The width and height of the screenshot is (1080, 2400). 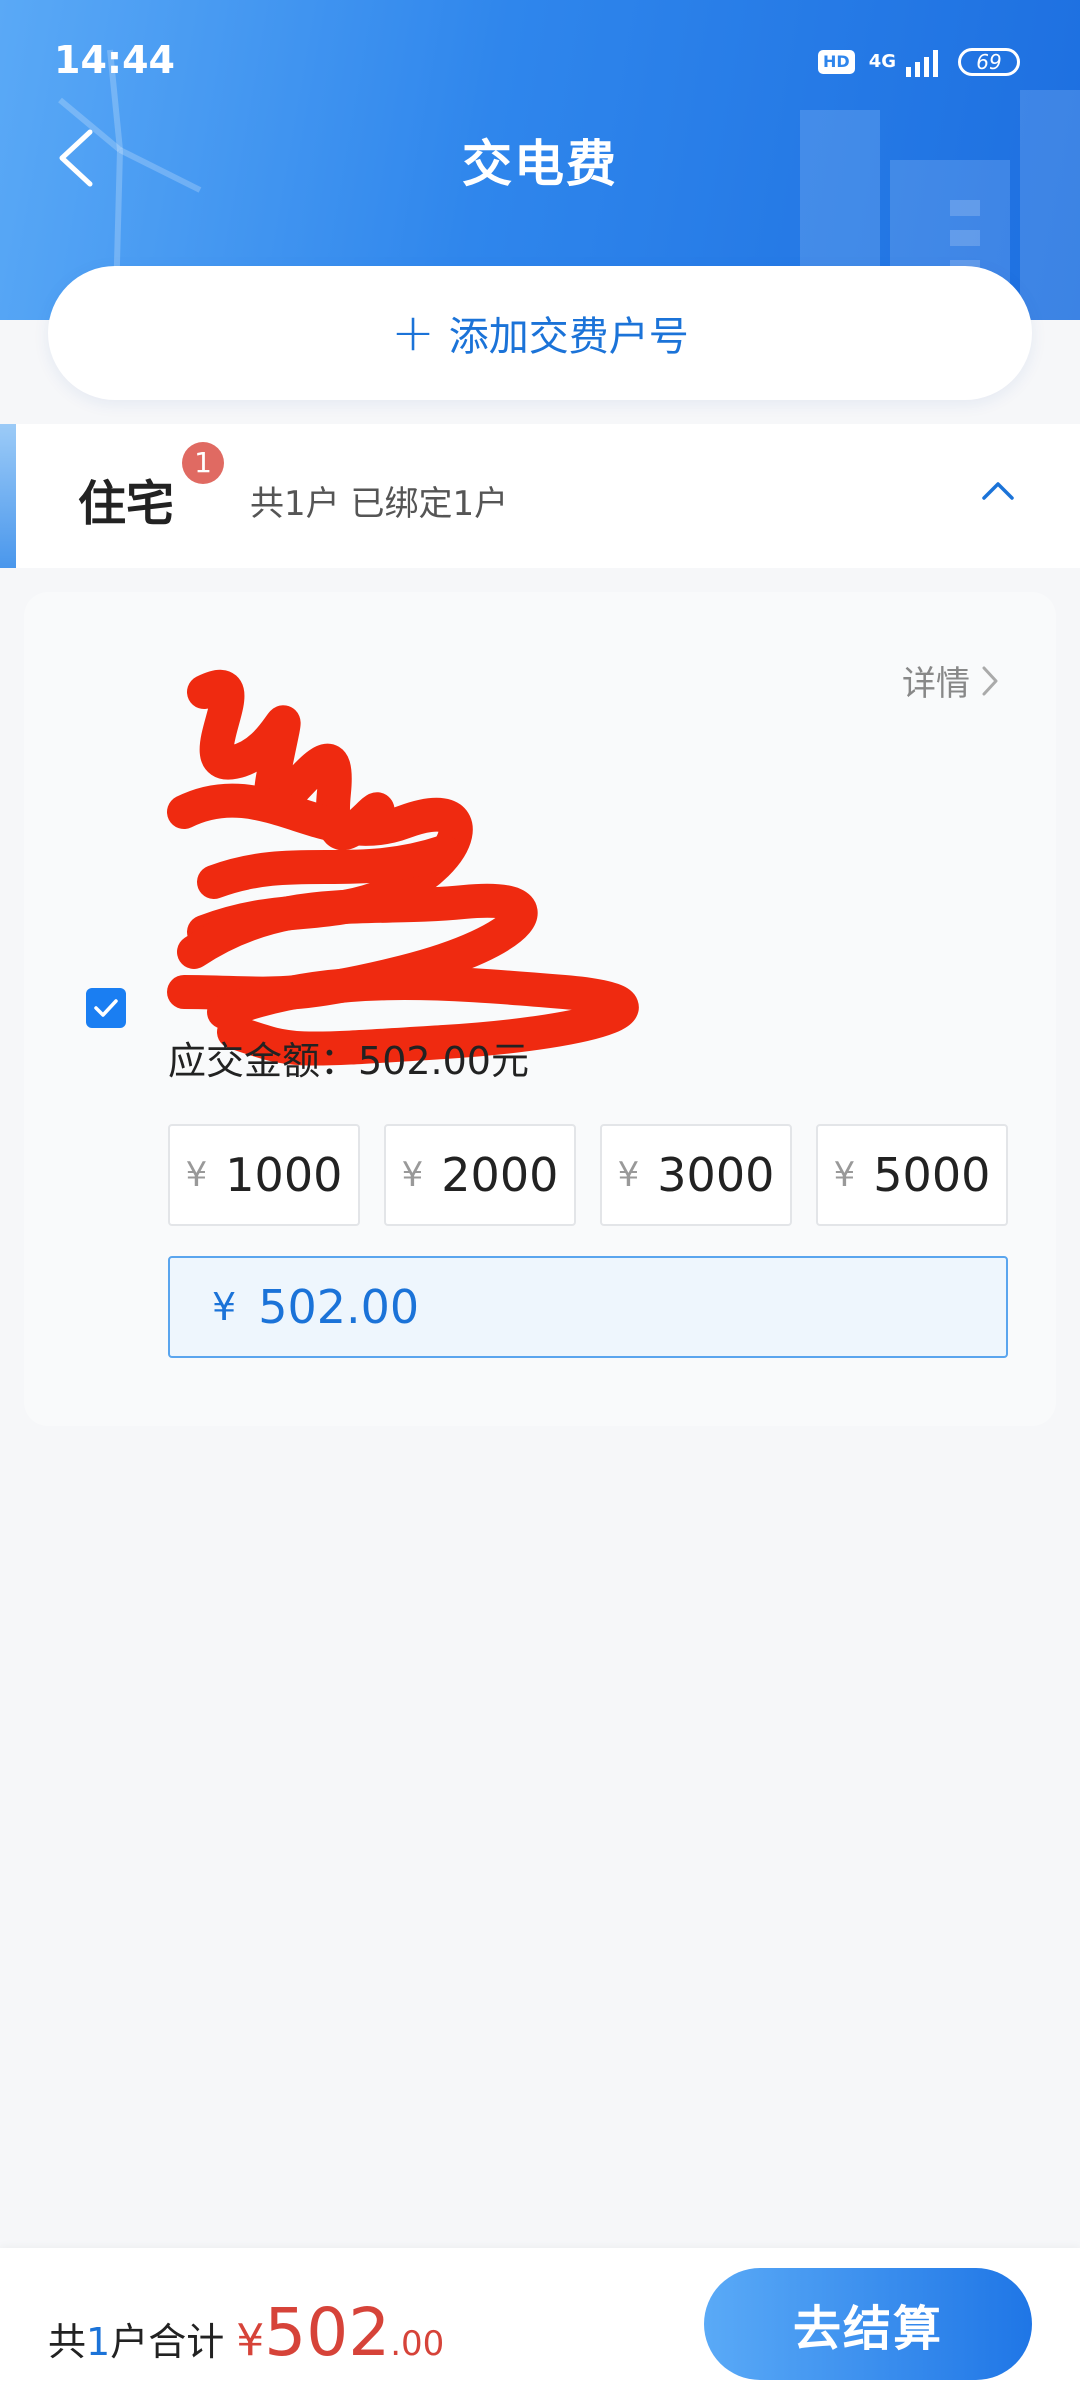 I want to click on amount-due: 应交金额：502.00元, so click(x=348, y=1057).